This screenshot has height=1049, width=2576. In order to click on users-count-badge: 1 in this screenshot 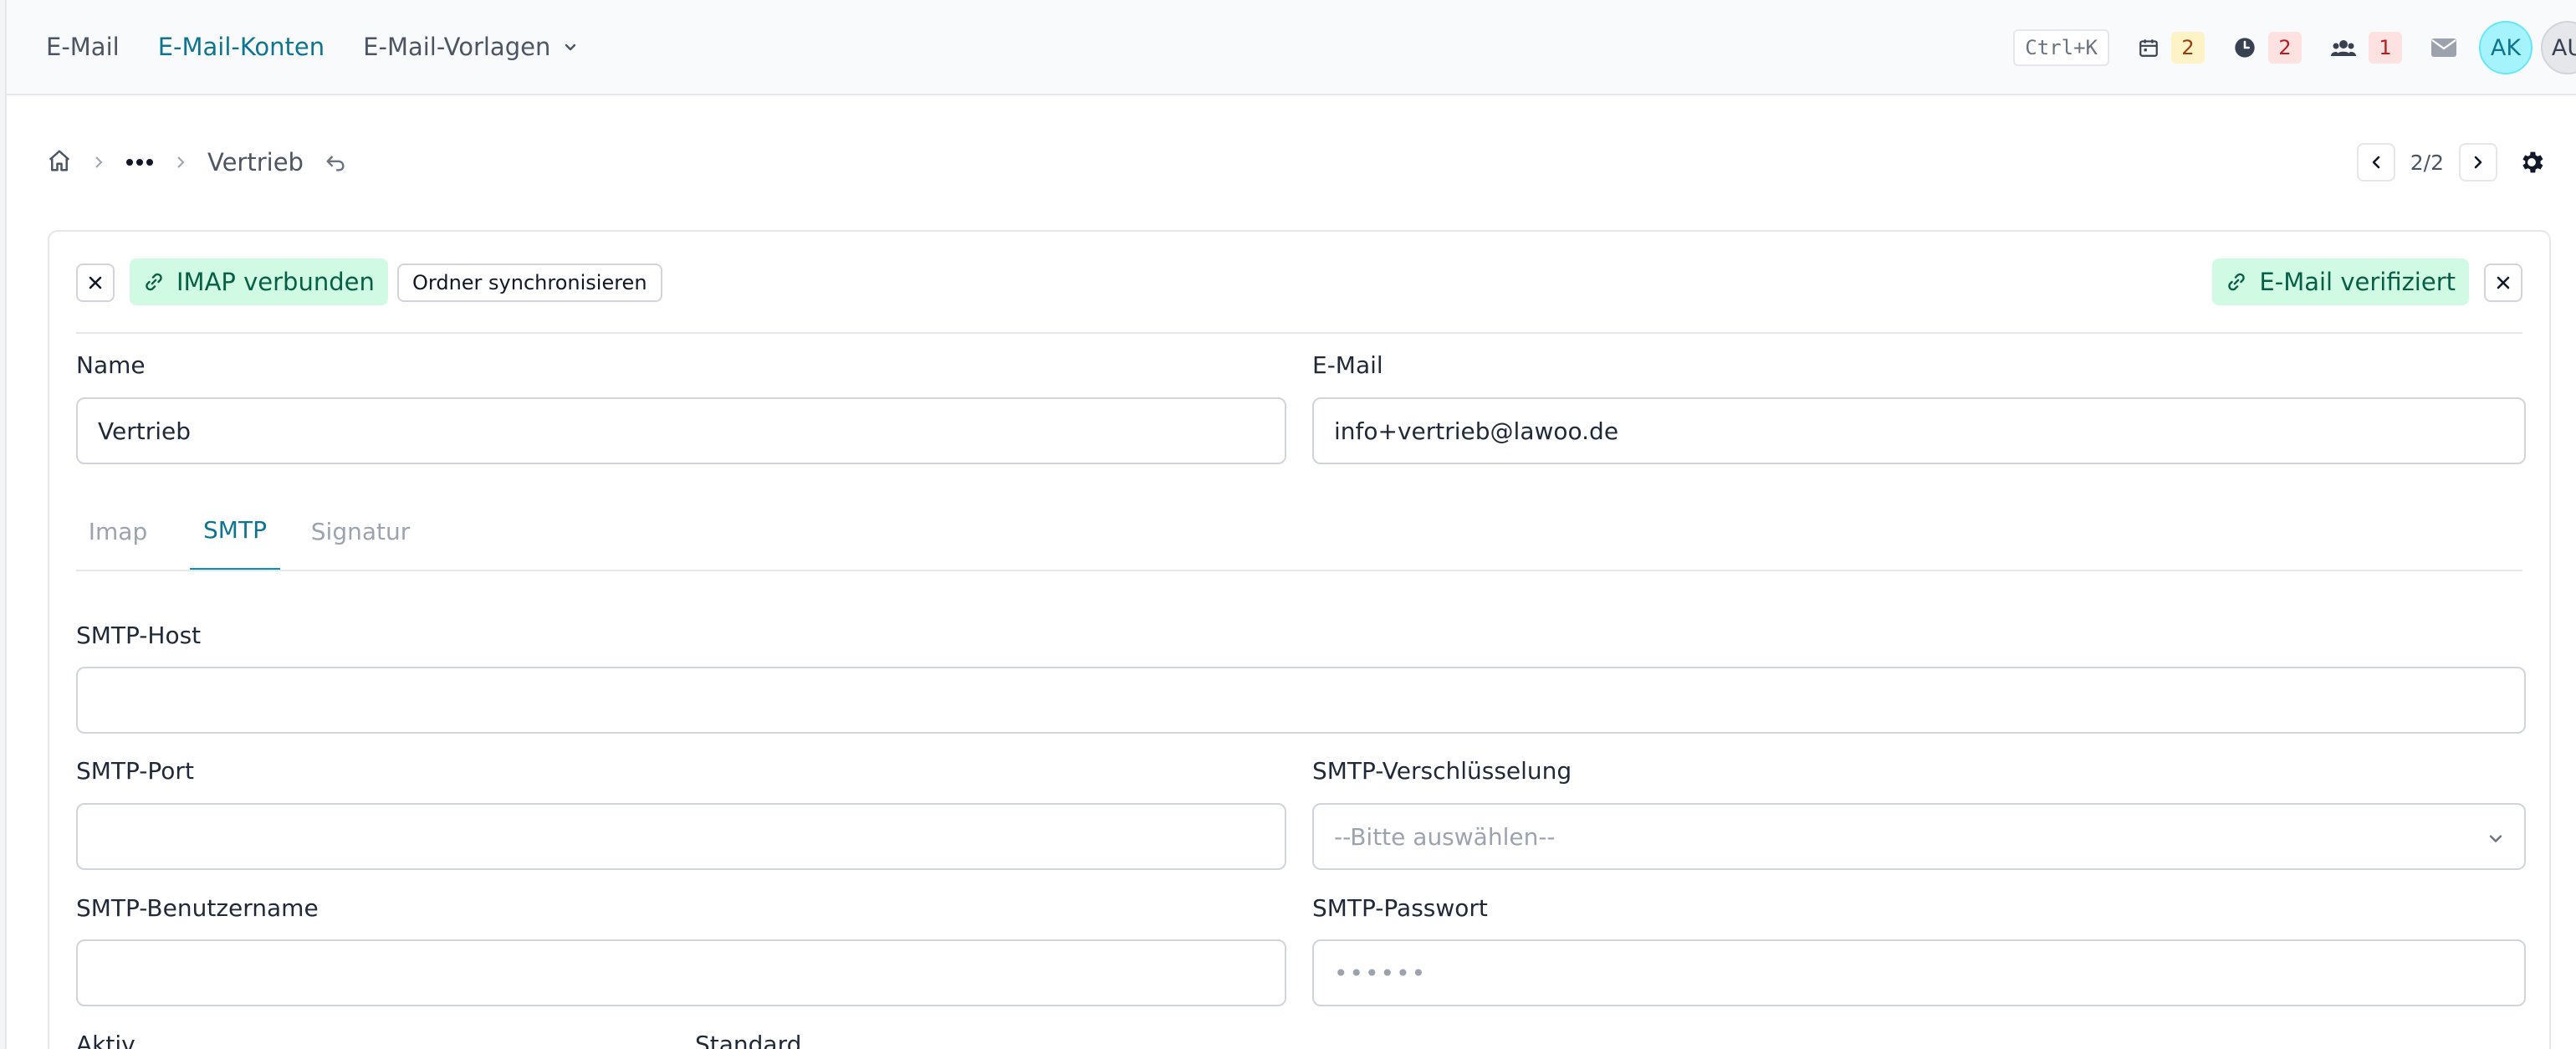, I will do `click(2385, 48)`.